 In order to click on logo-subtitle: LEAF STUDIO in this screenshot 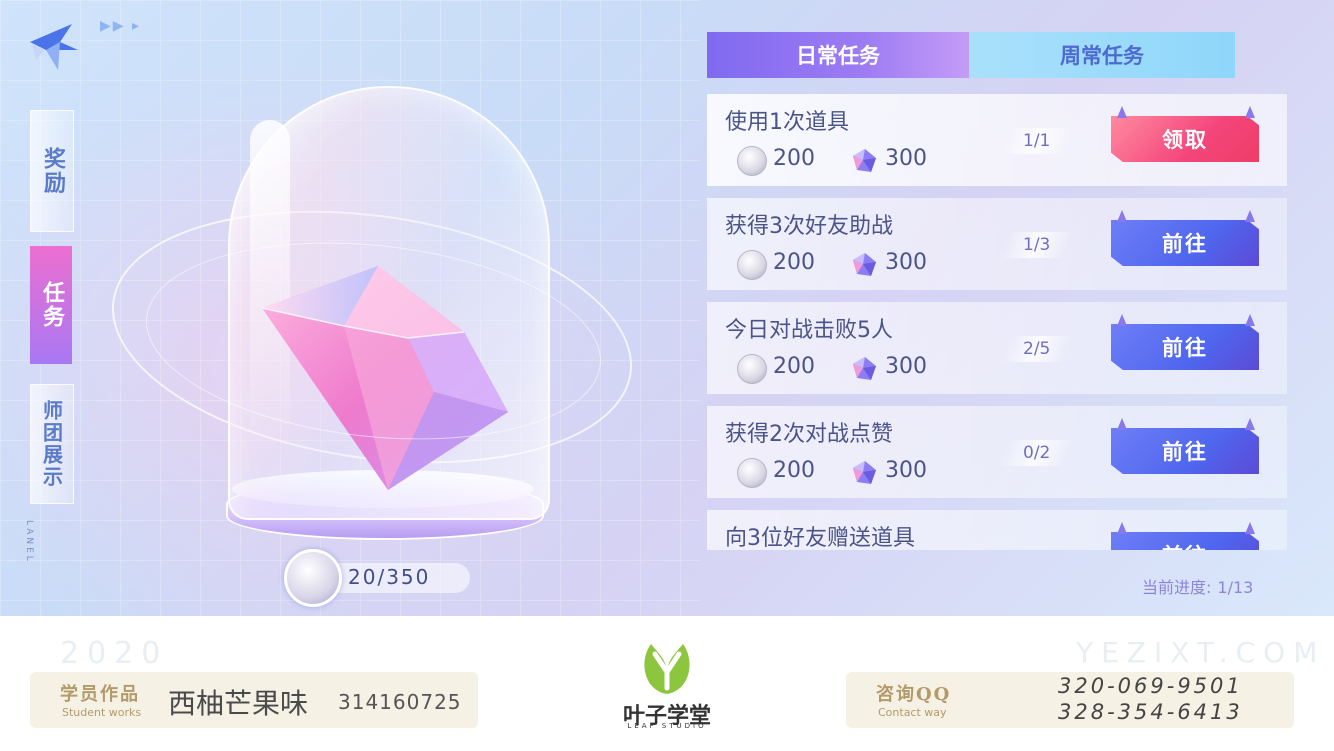, I will do `click(667, 726)`.